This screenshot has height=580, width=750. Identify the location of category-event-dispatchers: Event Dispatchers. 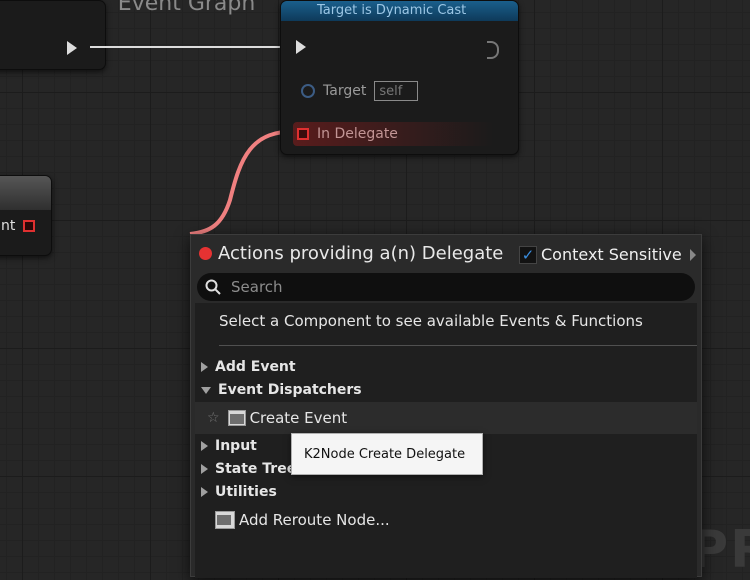
(281, 390).